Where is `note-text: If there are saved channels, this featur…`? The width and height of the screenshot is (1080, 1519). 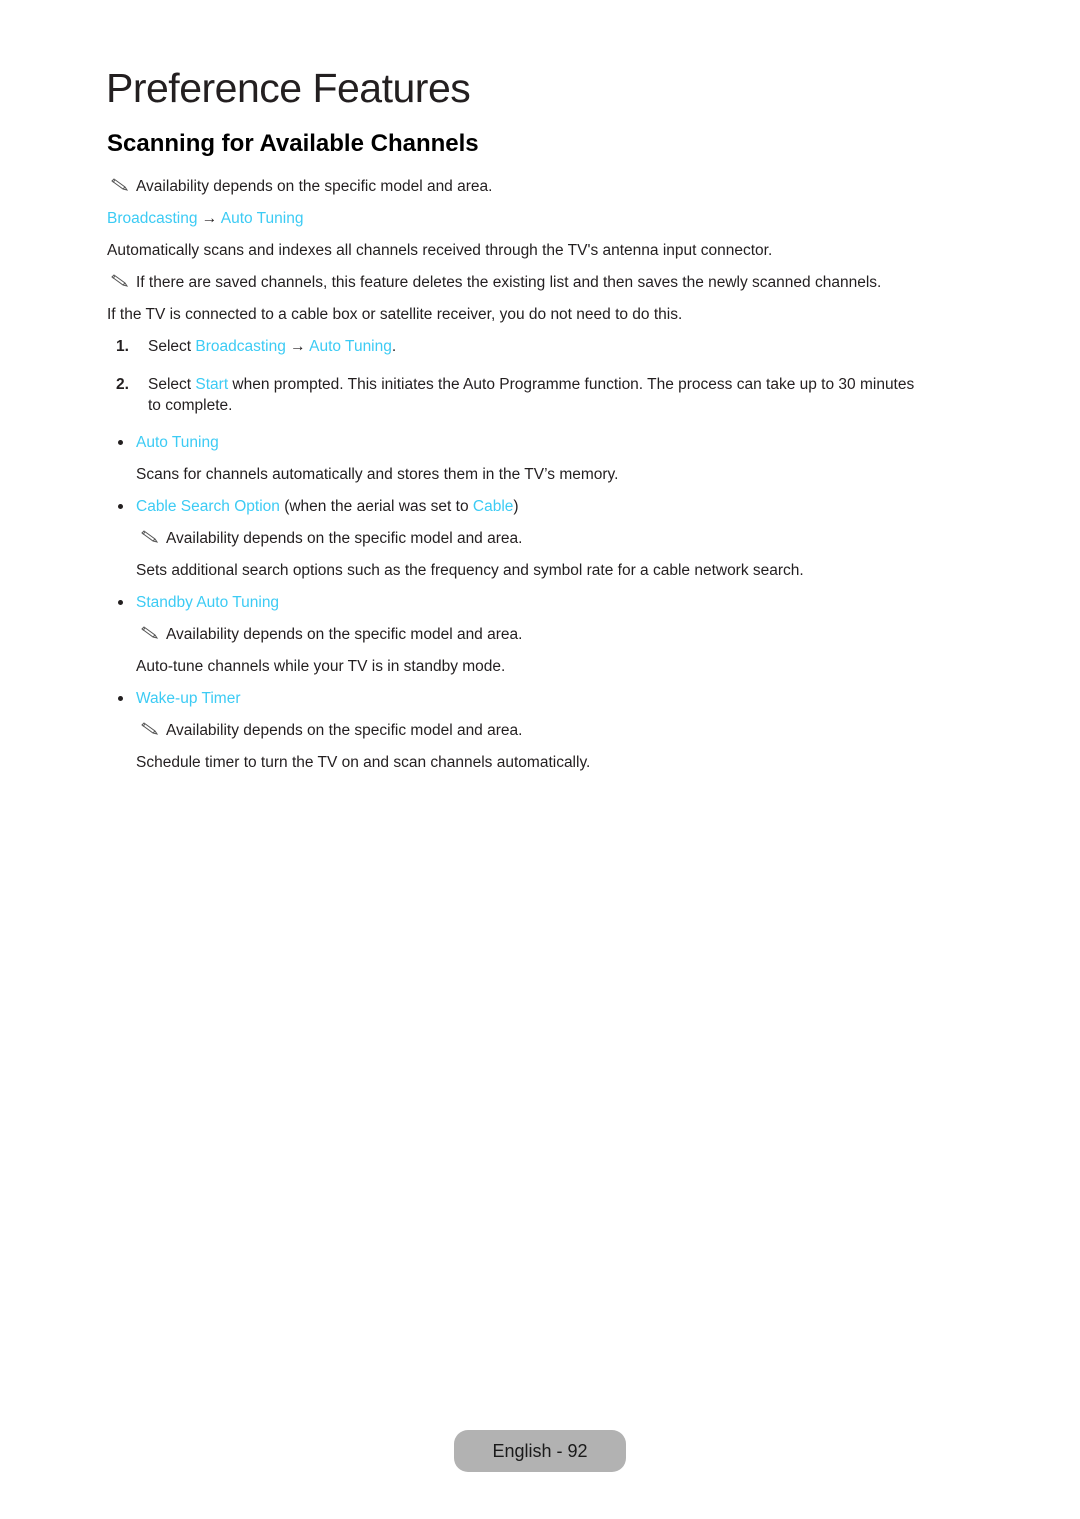 note-text: If there are saved channels, this featur… is located at coordinates (509, 282).